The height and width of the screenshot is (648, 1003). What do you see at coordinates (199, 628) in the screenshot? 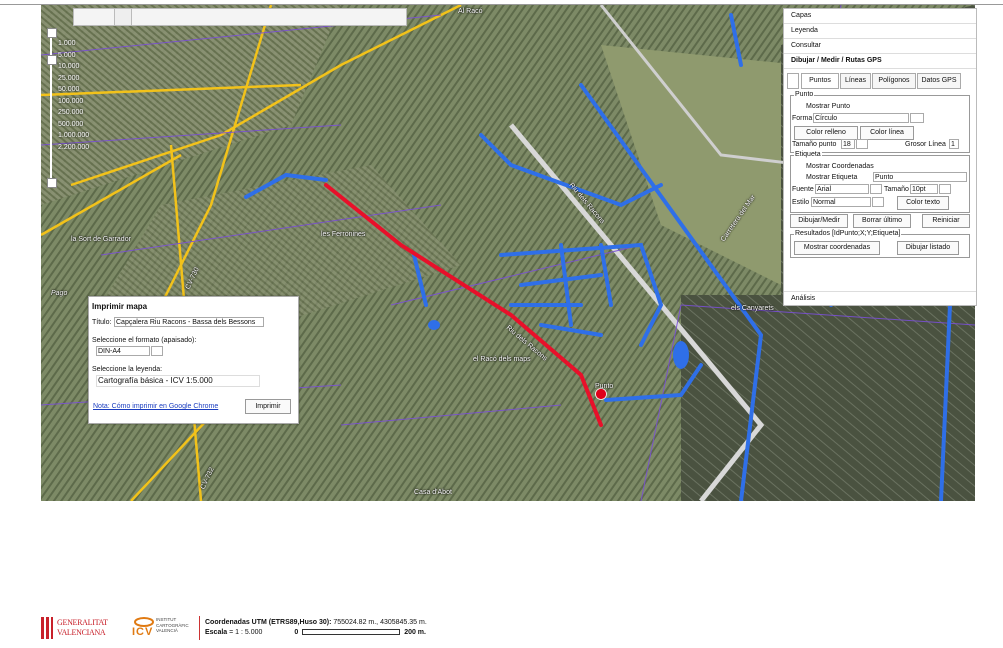
I see `footer-divider` at bounding box center [199, 628].